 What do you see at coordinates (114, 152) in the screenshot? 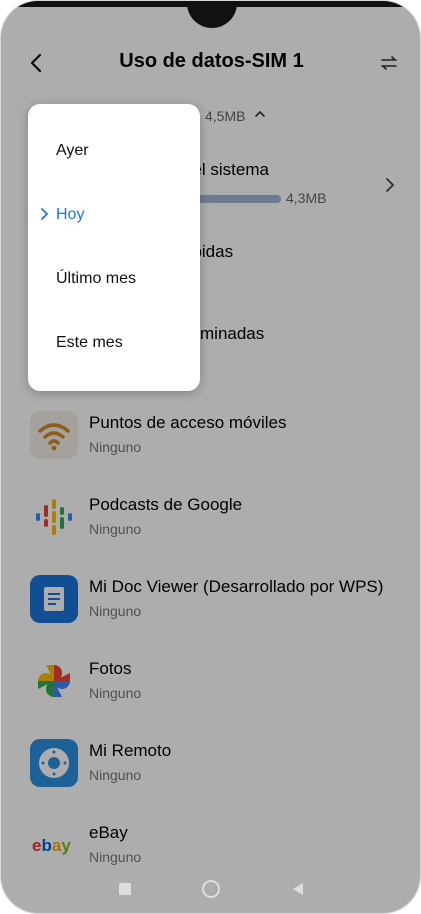
I see `menu-item-yesterday: Ayer` at bounding box center [114, 152].